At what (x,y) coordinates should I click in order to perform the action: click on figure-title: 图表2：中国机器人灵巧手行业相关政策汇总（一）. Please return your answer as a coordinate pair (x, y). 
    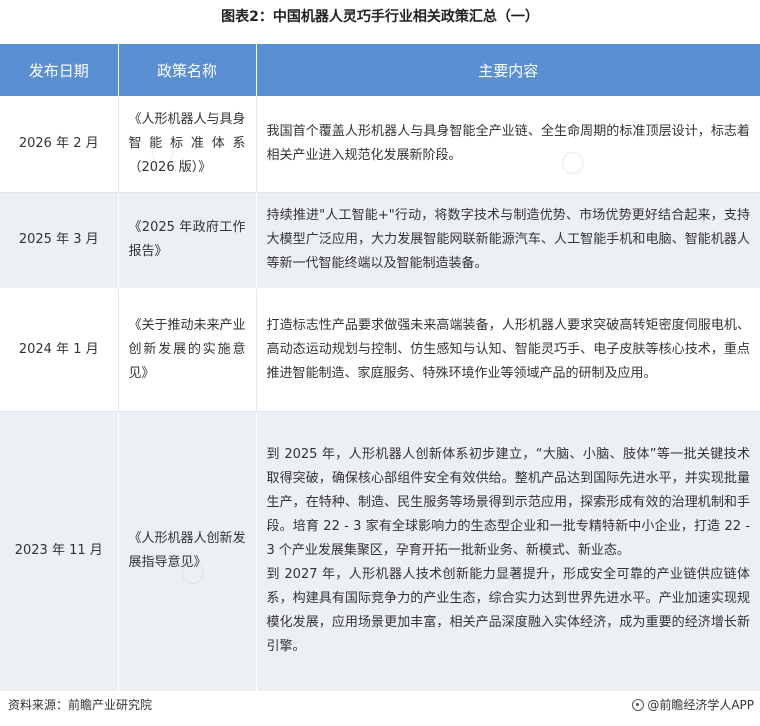
    Looking at the image, I should click on (380, 17).